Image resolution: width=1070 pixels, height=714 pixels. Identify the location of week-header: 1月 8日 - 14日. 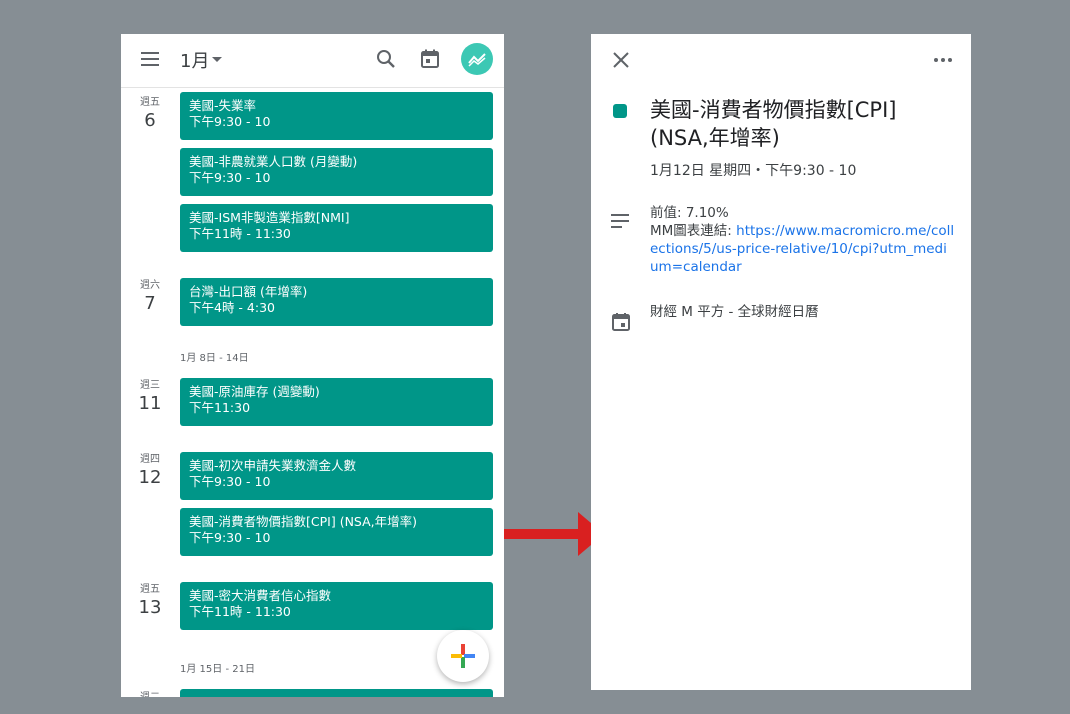
(214, 358).